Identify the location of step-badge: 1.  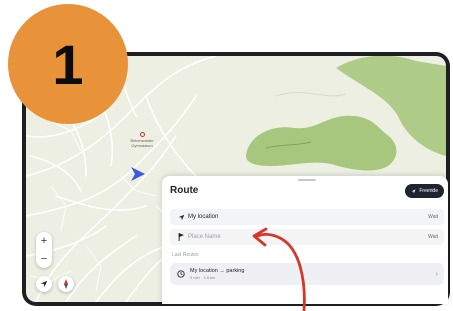
(68, 64).